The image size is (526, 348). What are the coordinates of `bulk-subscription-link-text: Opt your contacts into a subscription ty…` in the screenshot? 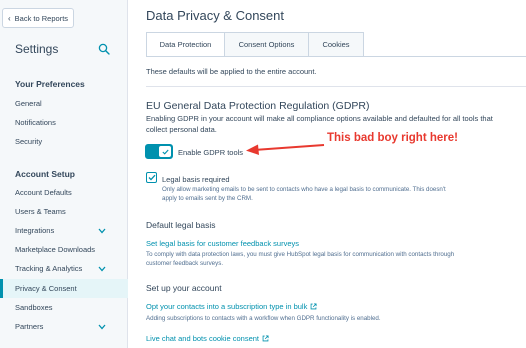 It's located at (227, 306).